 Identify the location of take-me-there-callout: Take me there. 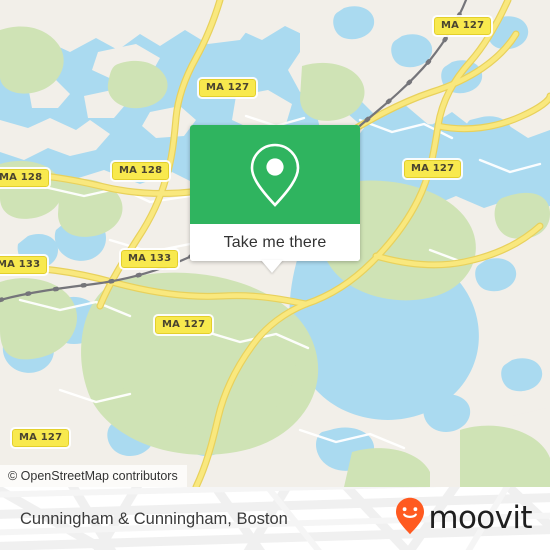
(275, 193).